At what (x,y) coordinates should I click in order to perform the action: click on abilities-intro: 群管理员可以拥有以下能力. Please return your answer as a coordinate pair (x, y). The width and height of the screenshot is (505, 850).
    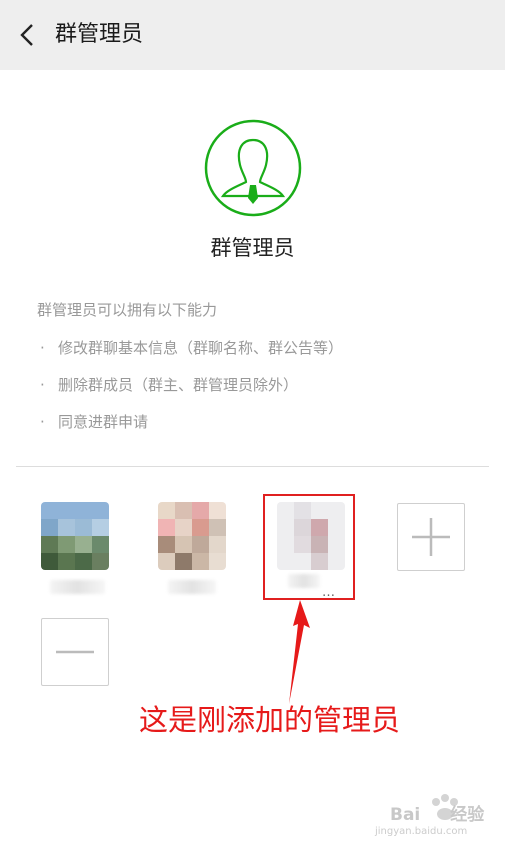
    Looking at the image, I should click on (127, 310).